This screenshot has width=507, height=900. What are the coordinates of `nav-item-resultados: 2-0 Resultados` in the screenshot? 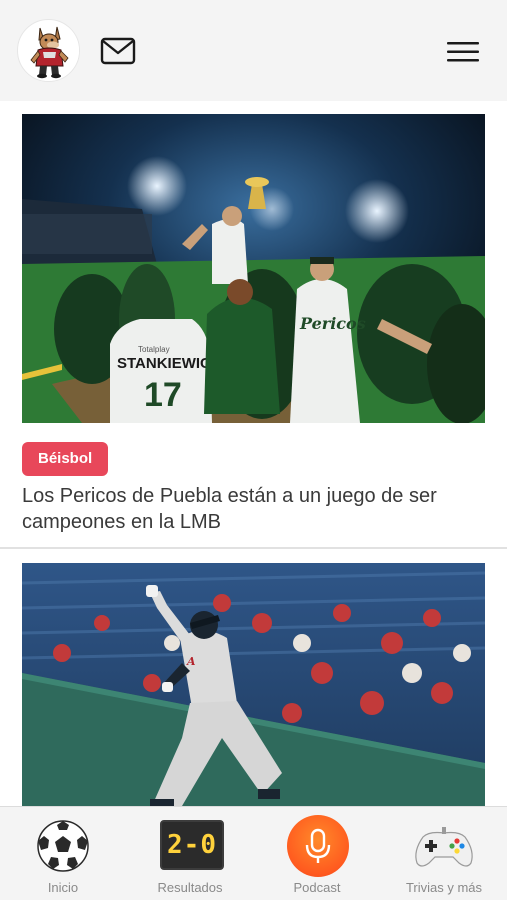 It's located at (190, 853).